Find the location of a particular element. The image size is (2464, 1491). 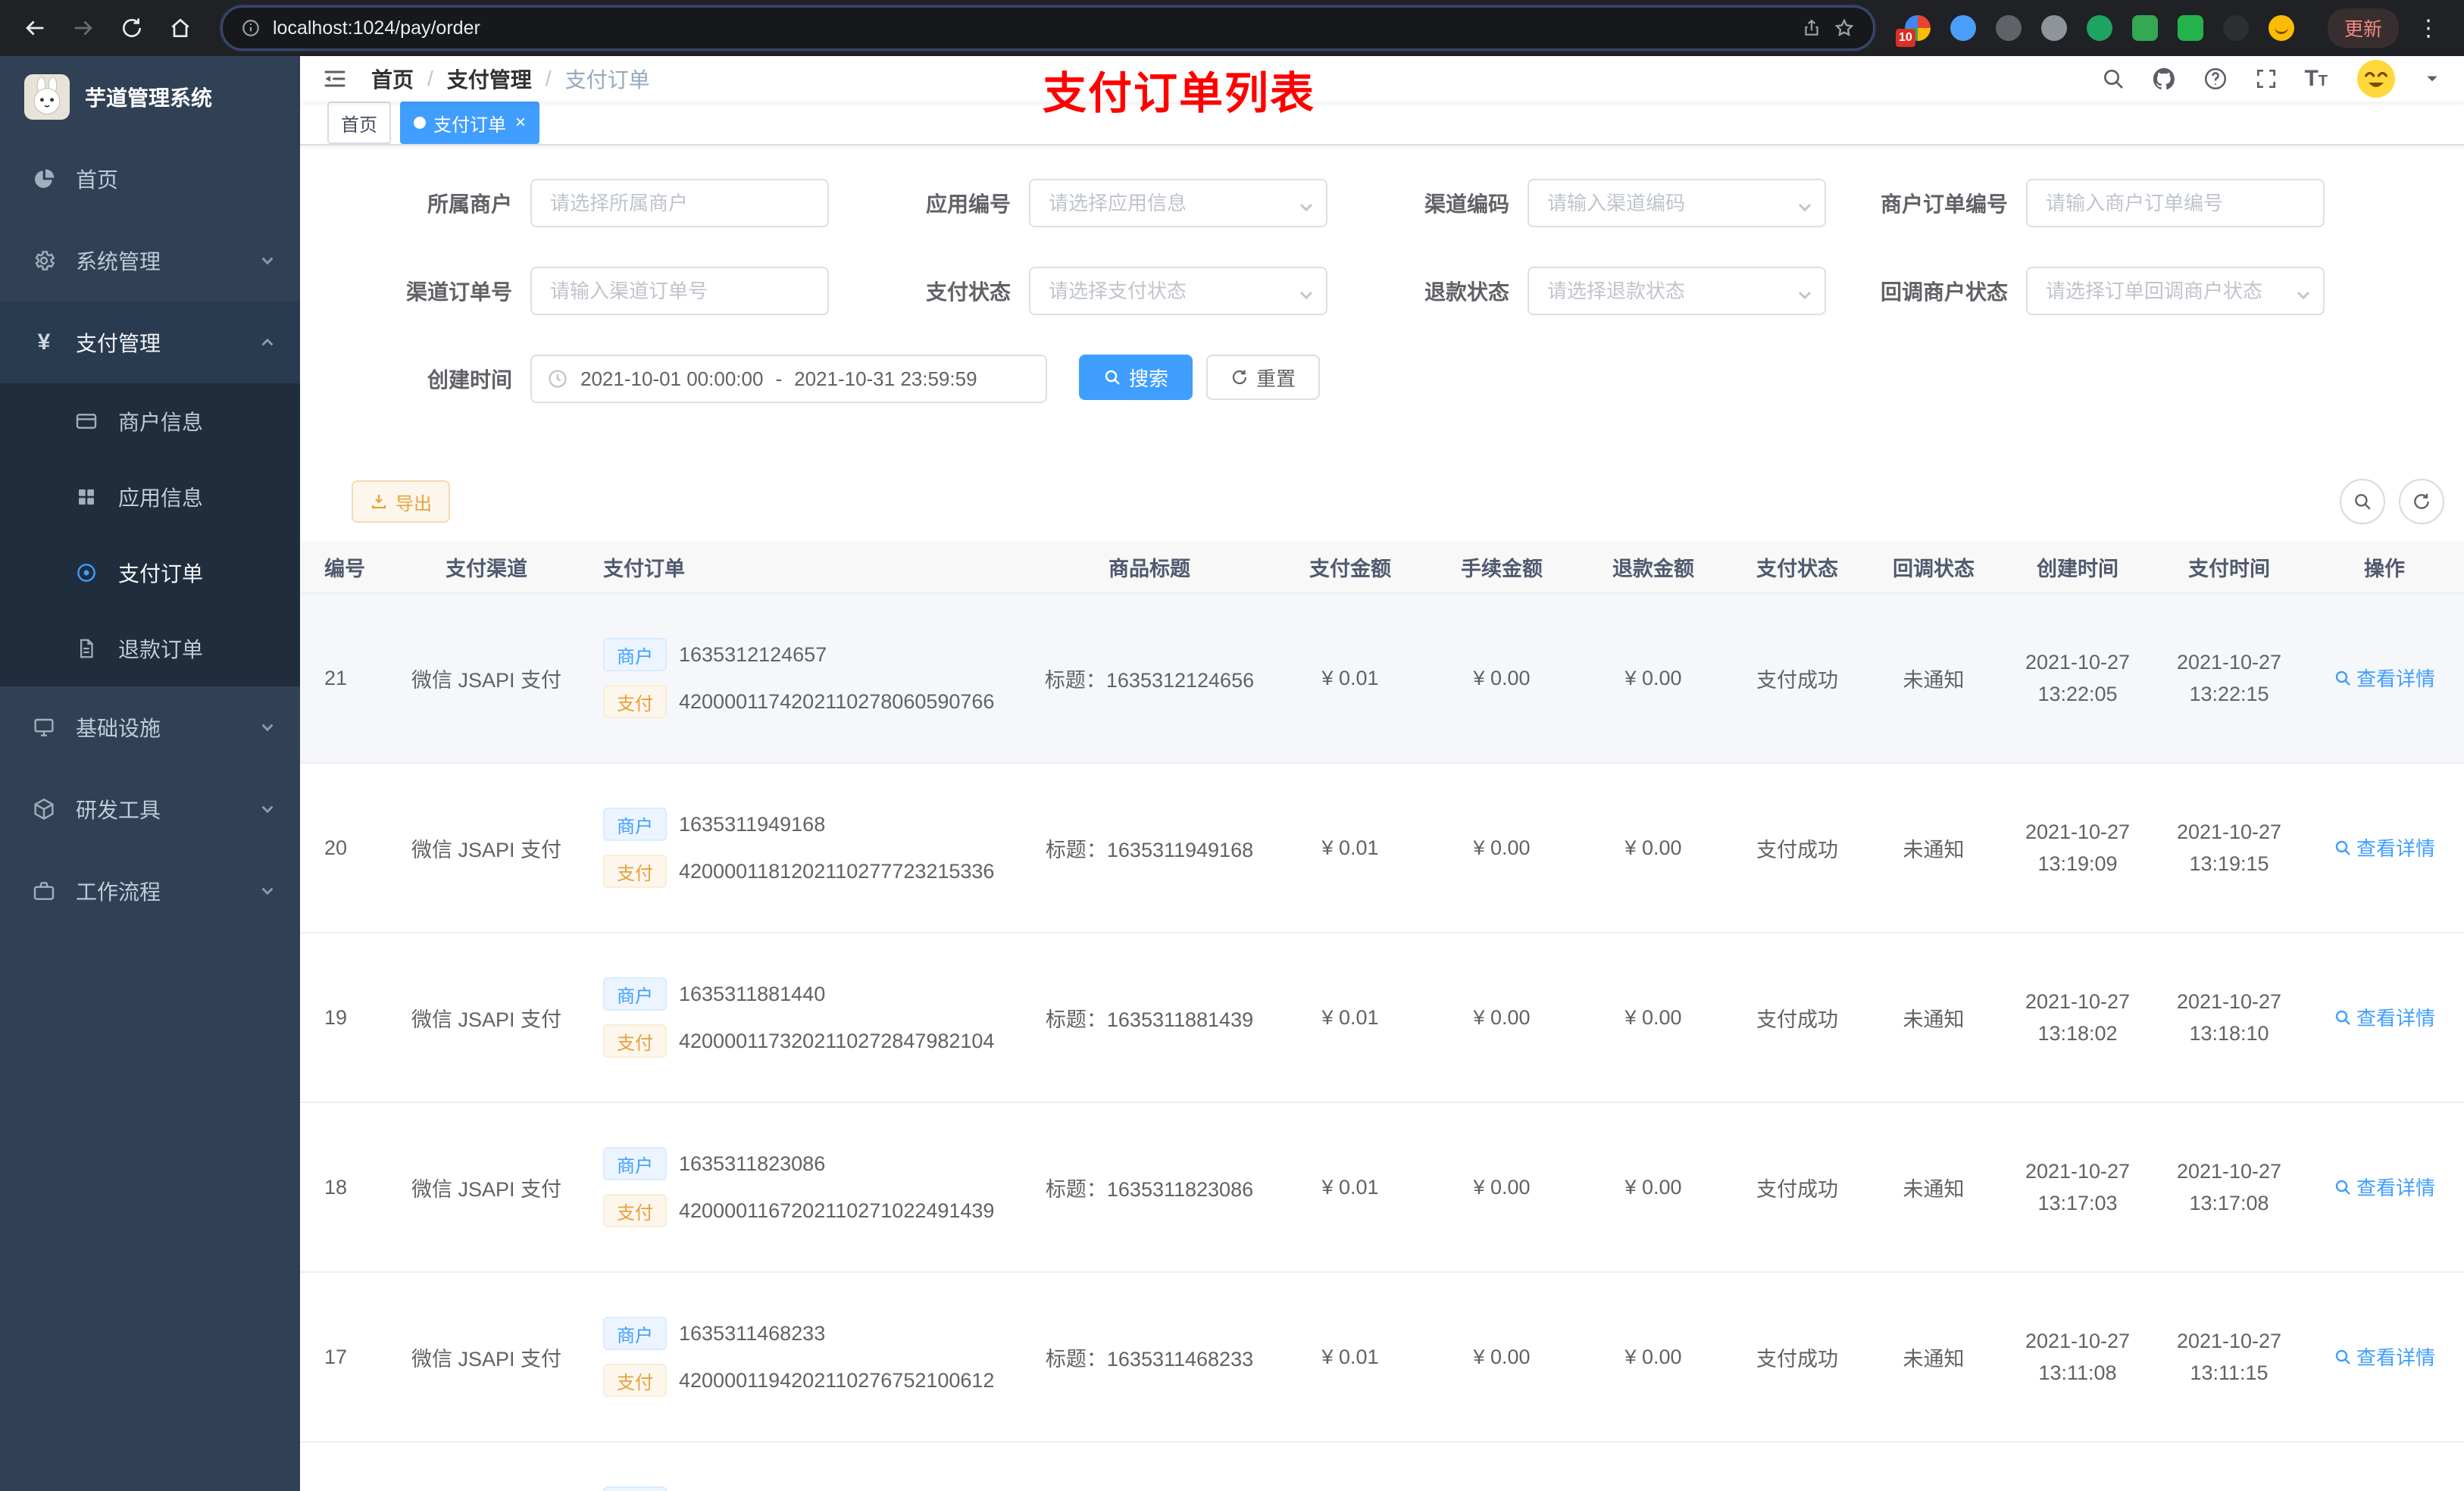

site-info-icon is located at coordinates (251, 28).